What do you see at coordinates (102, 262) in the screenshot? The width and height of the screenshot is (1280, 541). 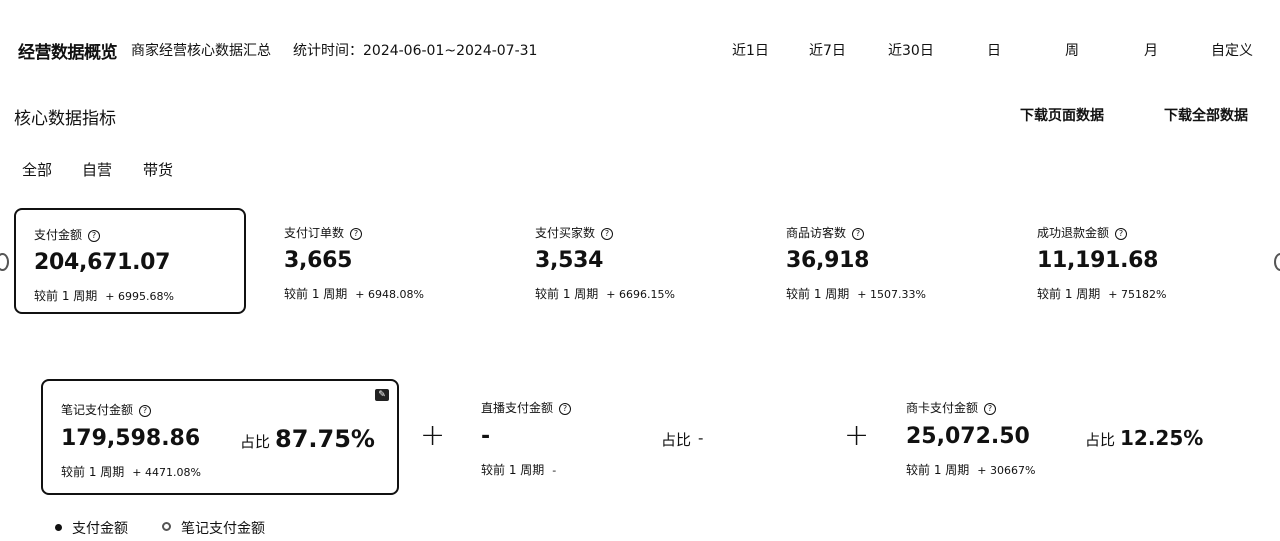 I see `metric-value: 204,671.07` at bounding box center [102, 262].